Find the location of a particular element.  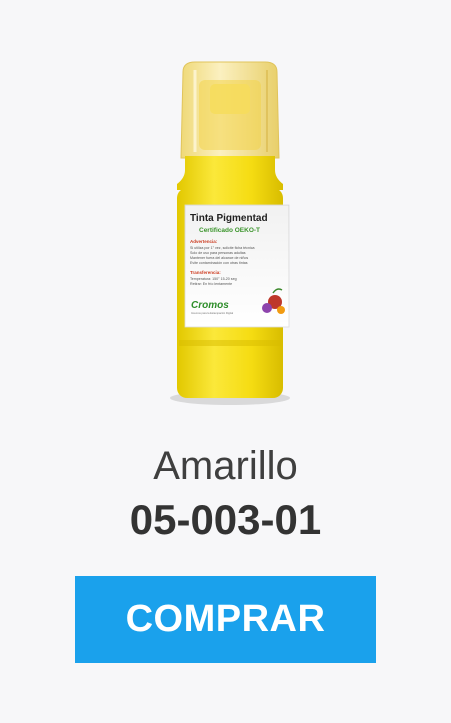

buy-button: COMPRAR is located at coordinates (225, 619).